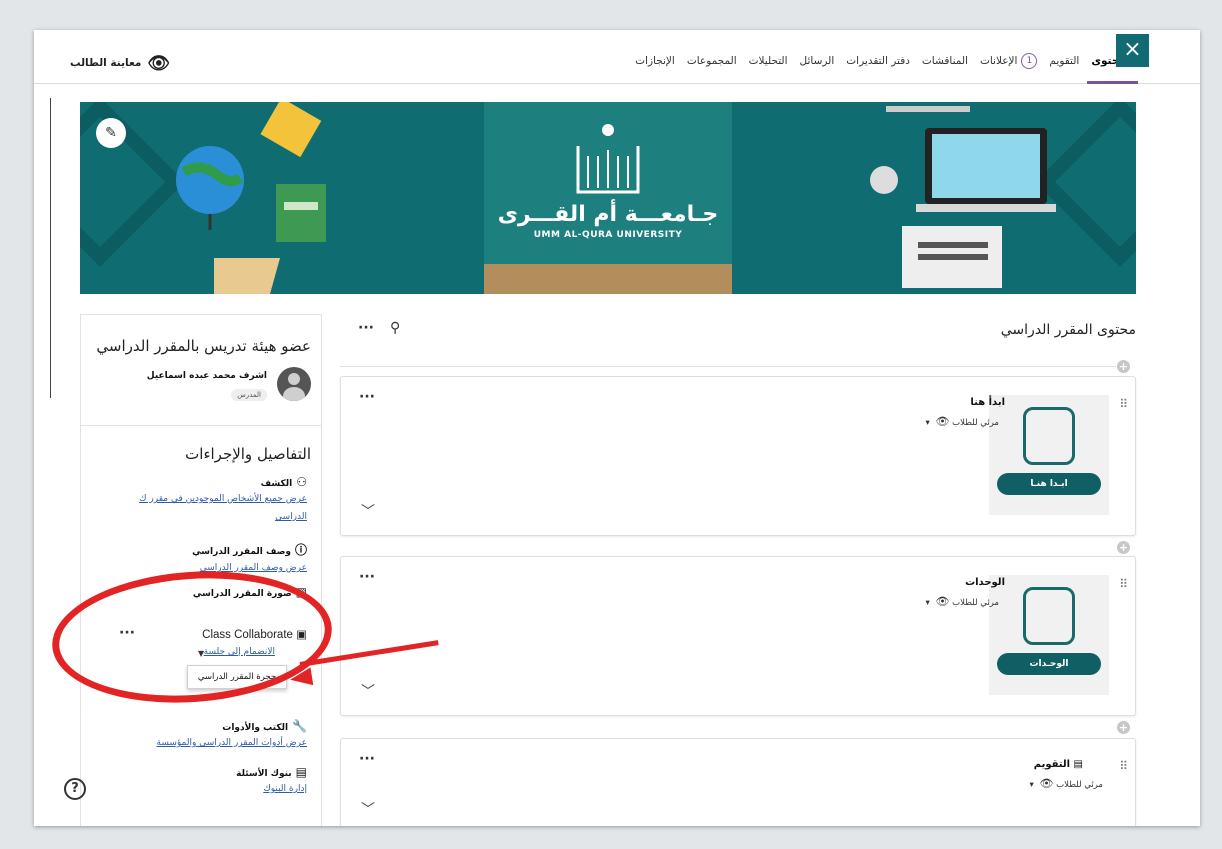  What do you see at coordinates (1049, 664) in the screenshot?
I see `thumb-label: الوحـدات` at bounding box center [1049, 664].